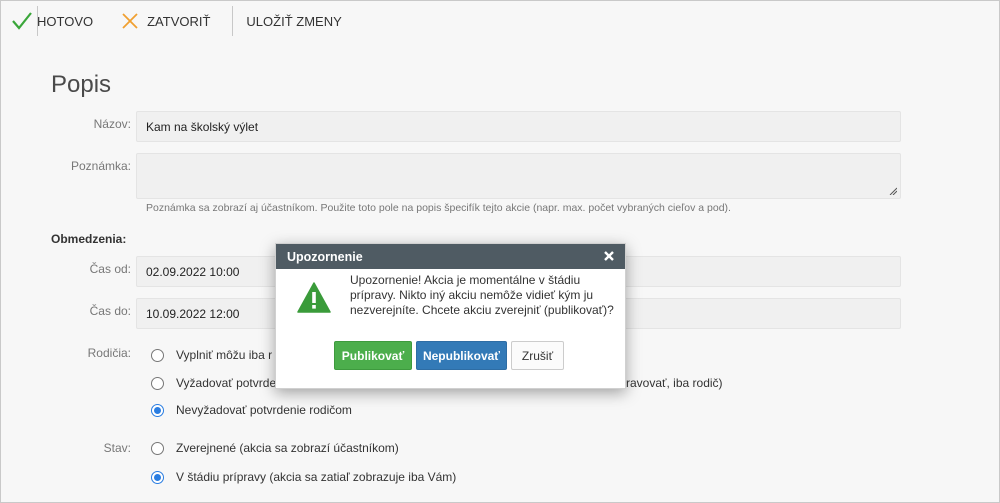  What do you see at coordinates (65, 21) in the screenshot?
I see `done-label: HOTOVO` at bounding box center [65, 21].